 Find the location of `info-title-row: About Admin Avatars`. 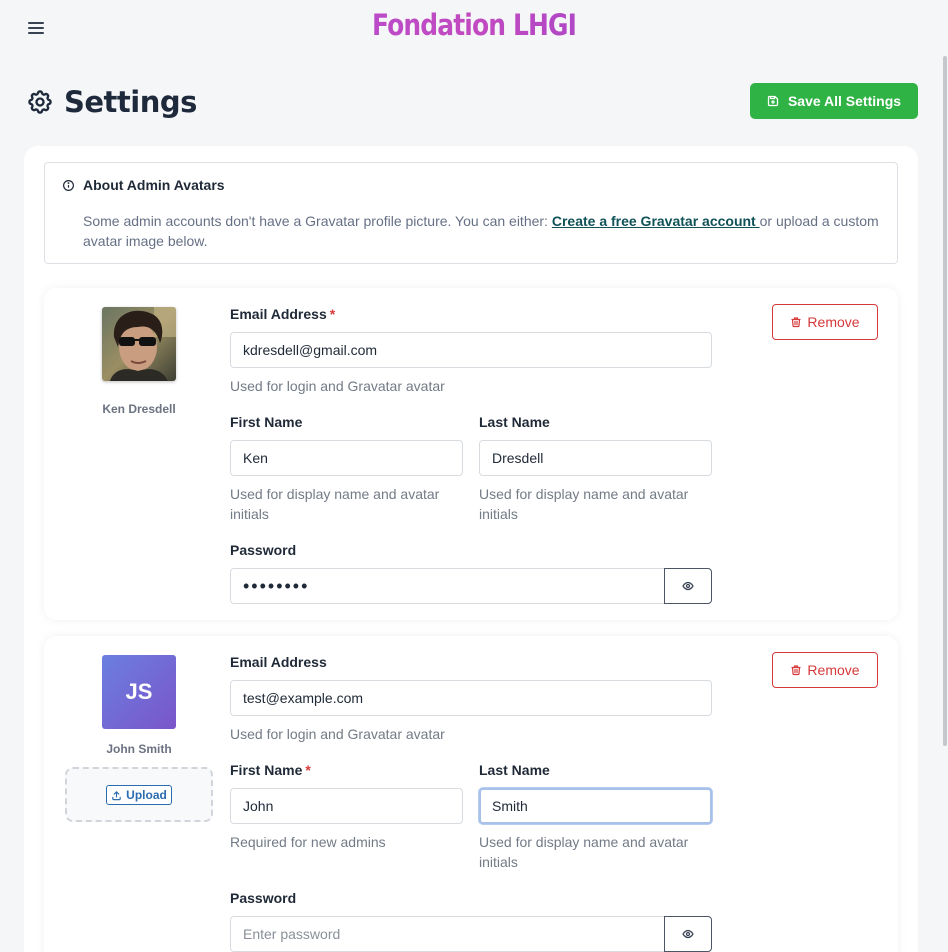

info-title-row: About Admin Avatars is located at coordinates (143, 185).